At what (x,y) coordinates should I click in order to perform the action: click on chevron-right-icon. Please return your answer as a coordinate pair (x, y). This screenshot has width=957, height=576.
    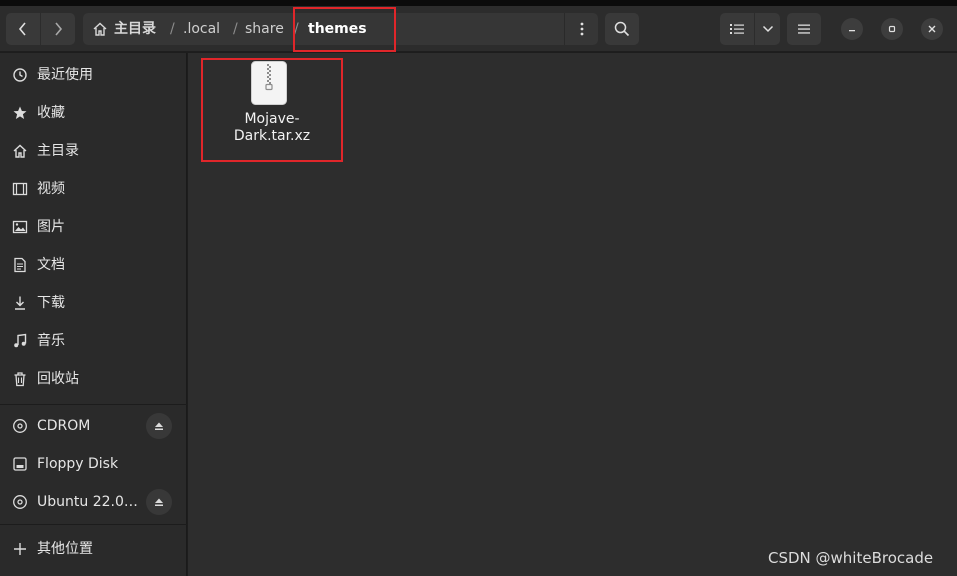
    Looking at the image, I should click on (59, 29).